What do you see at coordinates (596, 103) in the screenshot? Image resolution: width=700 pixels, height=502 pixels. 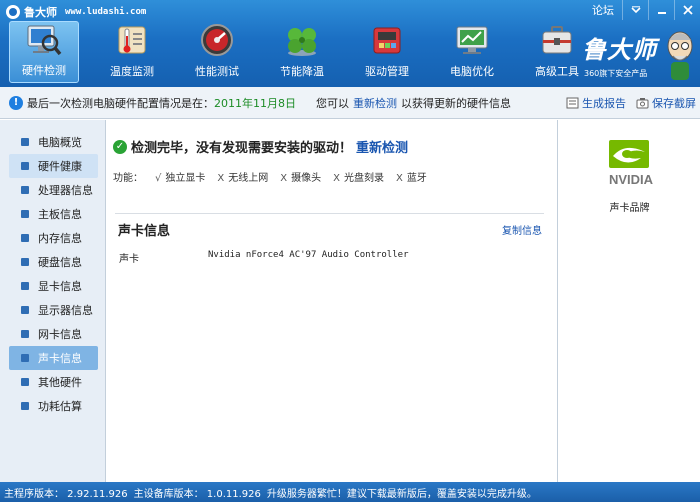 I see `generate-report-button: 生成报告` at bounding box center [596, 103].